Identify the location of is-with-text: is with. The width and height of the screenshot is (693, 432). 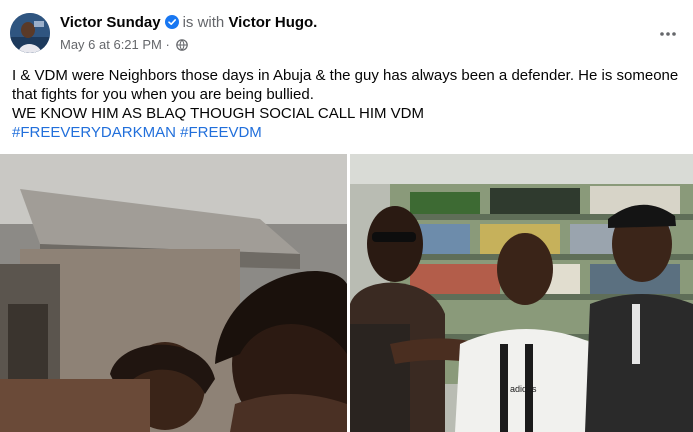
(203, 22).